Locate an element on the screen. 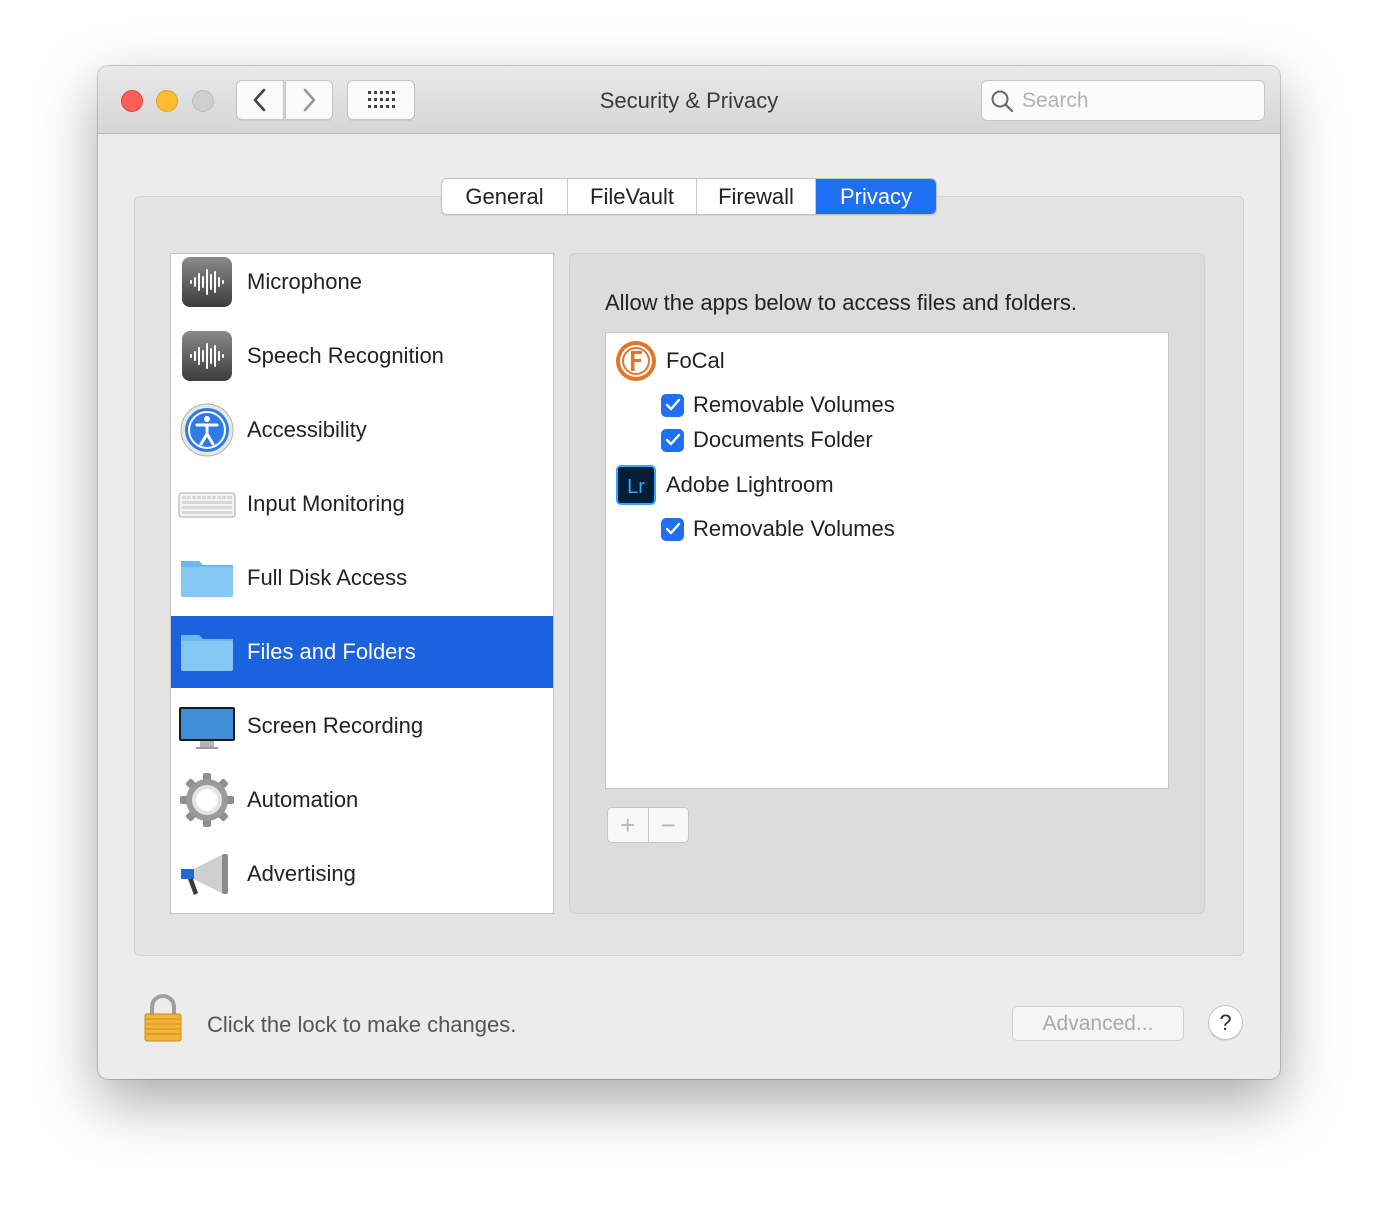 This screenshot has height=1210, width=1378. accessibility-icon is located at coordinates (207, 430).